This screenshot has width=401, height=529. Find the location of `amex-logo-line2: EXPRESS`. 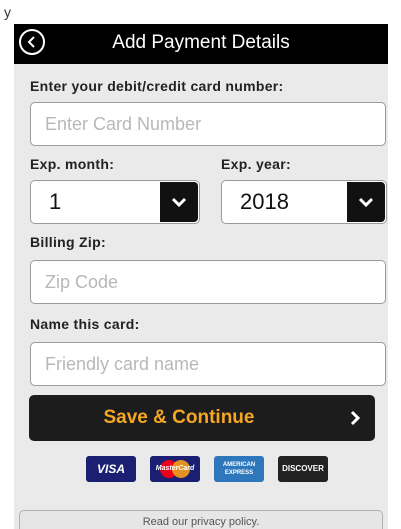

amex-logo-line2: EXPRESS is located at coordinates (239, 473).